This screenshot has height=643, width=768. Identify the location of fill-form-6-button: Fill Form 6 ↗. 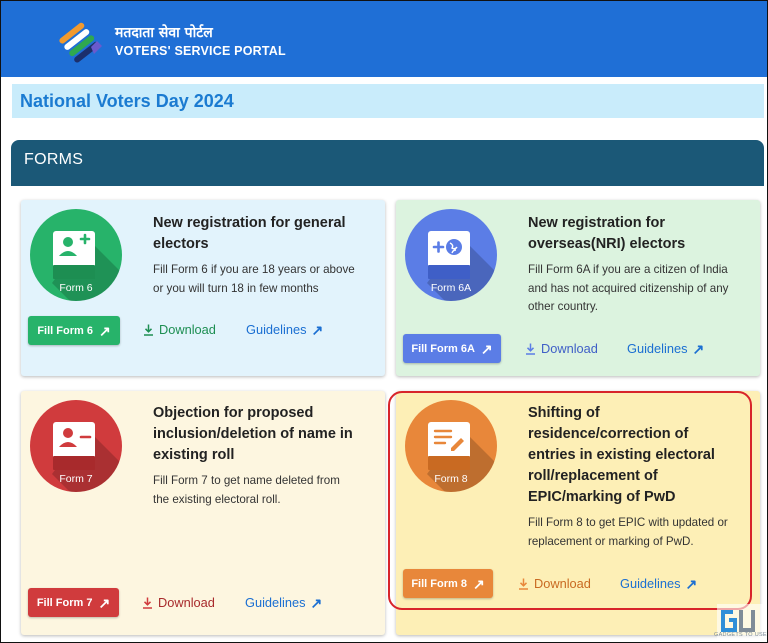
(74, 330).